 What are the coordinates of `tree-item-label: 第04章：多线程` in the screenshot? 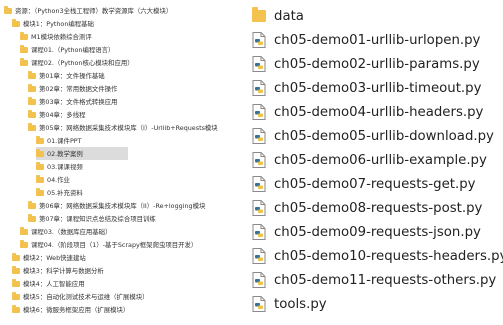 It's located at (62, 115).